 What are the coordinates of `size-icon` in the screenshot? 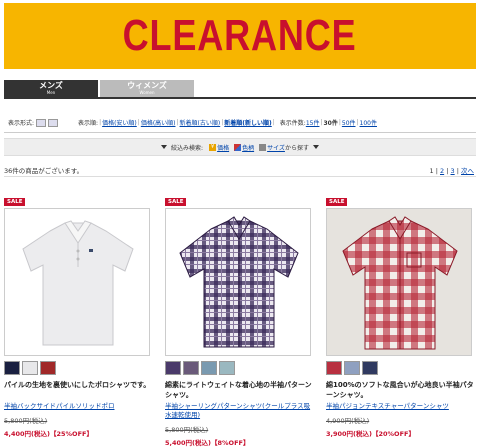 It's located at (263, 147).